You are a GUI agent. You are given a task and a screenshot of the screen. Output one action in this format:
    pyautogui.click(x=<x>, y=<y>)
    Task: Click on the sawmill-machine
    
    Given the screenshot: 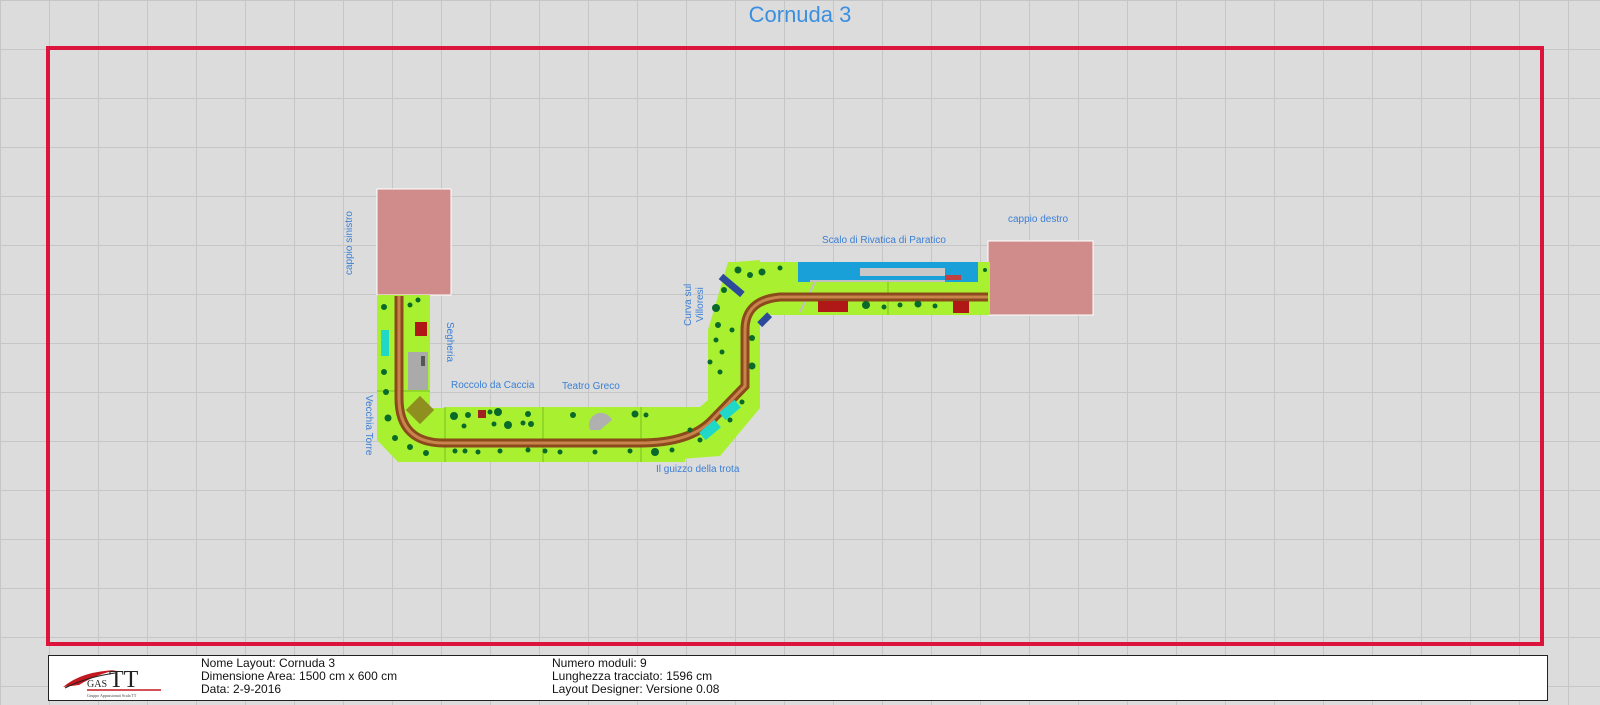 What is the action you would take?
    pyautogui.click(x=423, y=361)
    